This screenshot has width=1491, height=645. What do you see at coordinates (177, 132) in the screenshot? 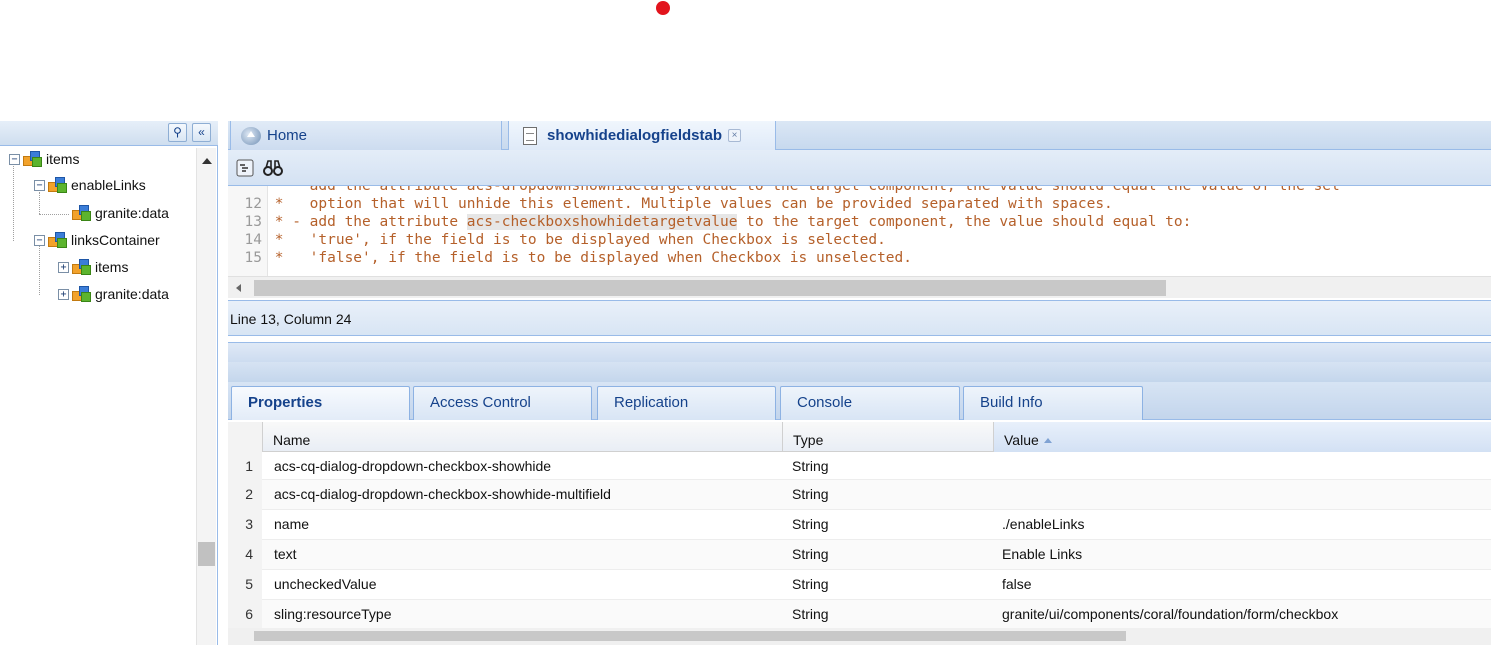
I see `find-icon: ⚲` at bounding box center [177, 132].